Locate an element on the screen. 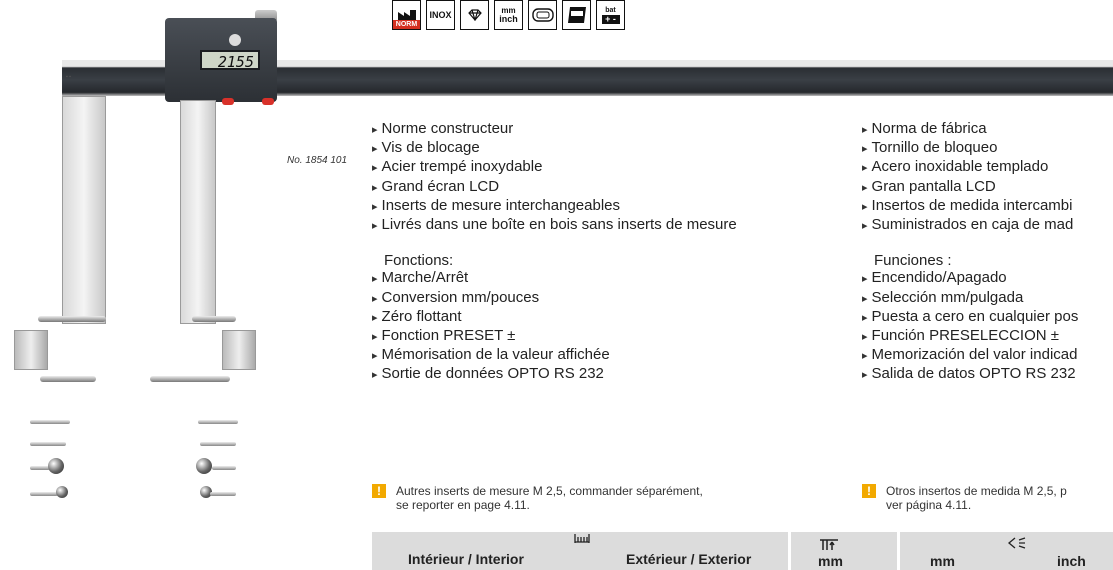 The image size is (1113, 570). list-item: Función PRESELECCION ± is located at coordinates (987, 336).